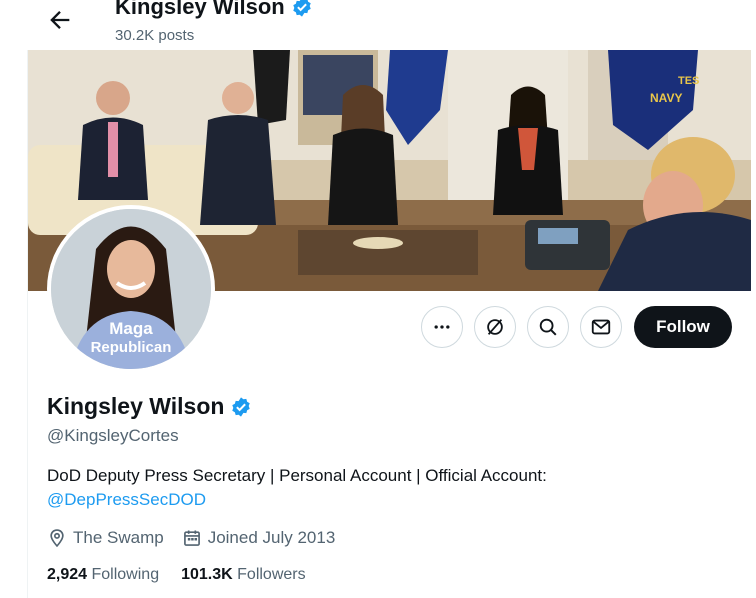 The width and height of the screenshot is (756, 598). I want to click on message-icon, so click(601, 327).